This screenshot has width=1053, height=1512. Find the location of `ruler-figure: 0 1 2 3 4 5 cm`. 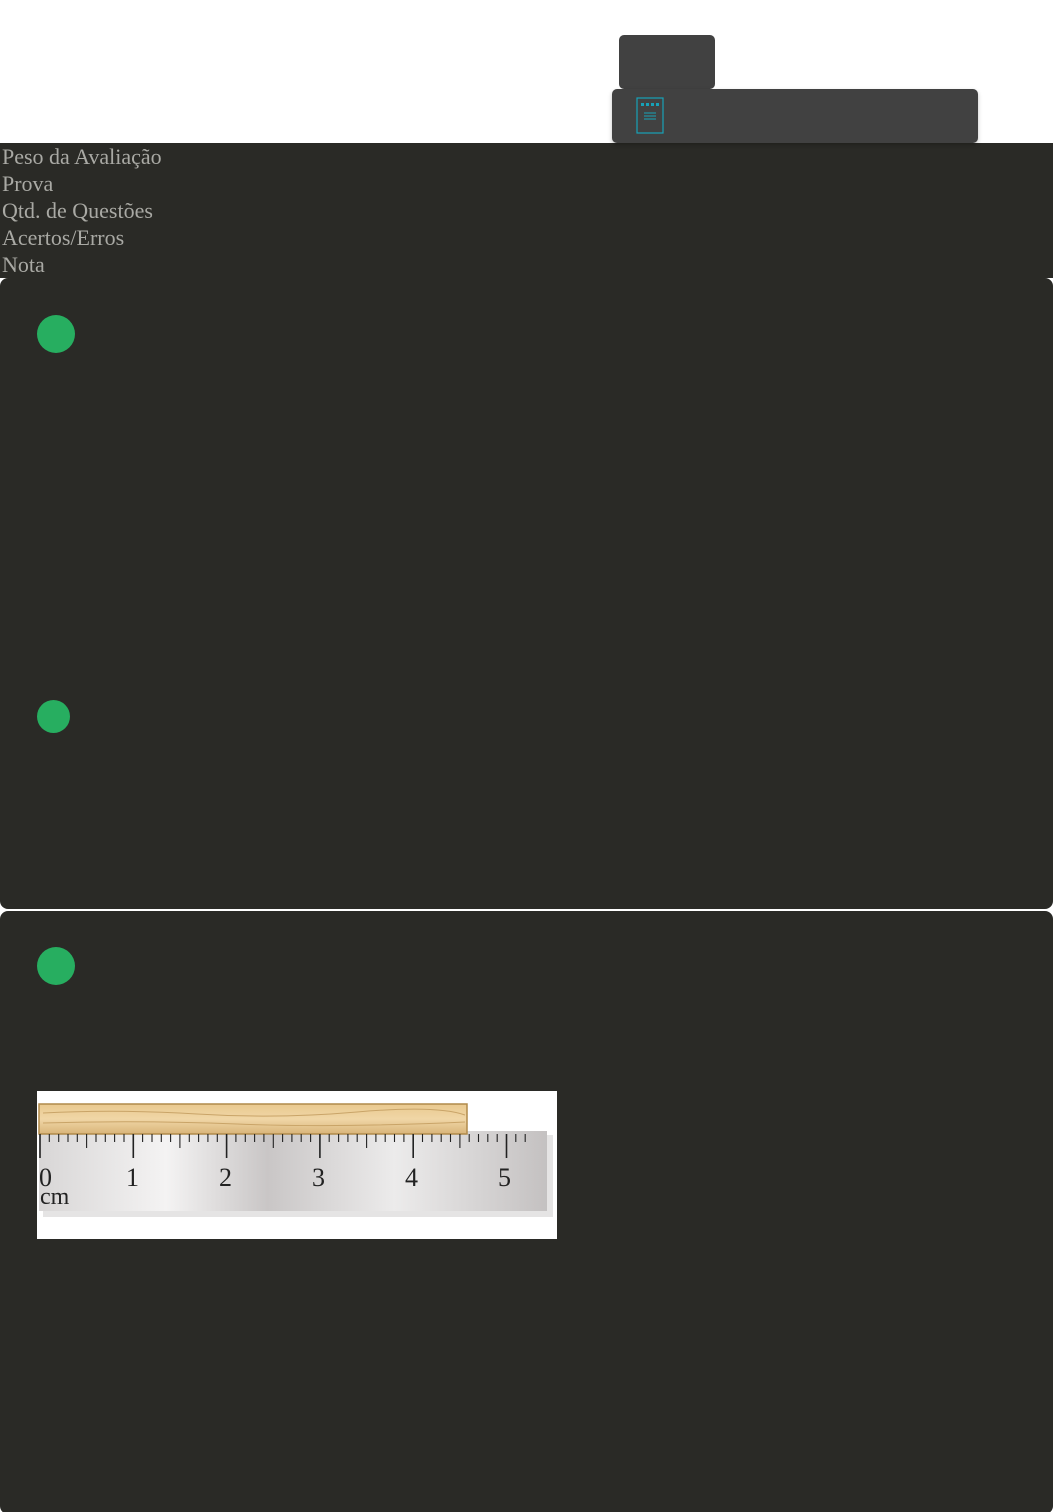

ruler-figure: 0 1 2 3 4 5 cm is located at coordinates (297, 1165).